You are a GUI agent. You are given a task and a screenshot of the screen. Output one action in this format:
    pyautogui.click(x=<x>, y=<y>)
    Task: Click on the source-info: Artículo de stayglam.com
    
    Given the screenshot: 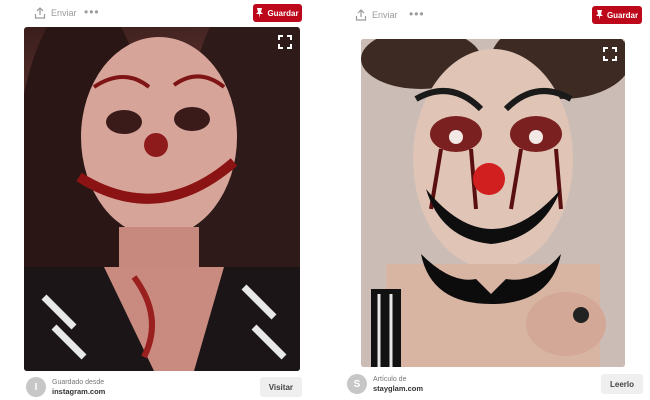 What is the action you would take?
    pyautogui.click(x=398, y=384)
    